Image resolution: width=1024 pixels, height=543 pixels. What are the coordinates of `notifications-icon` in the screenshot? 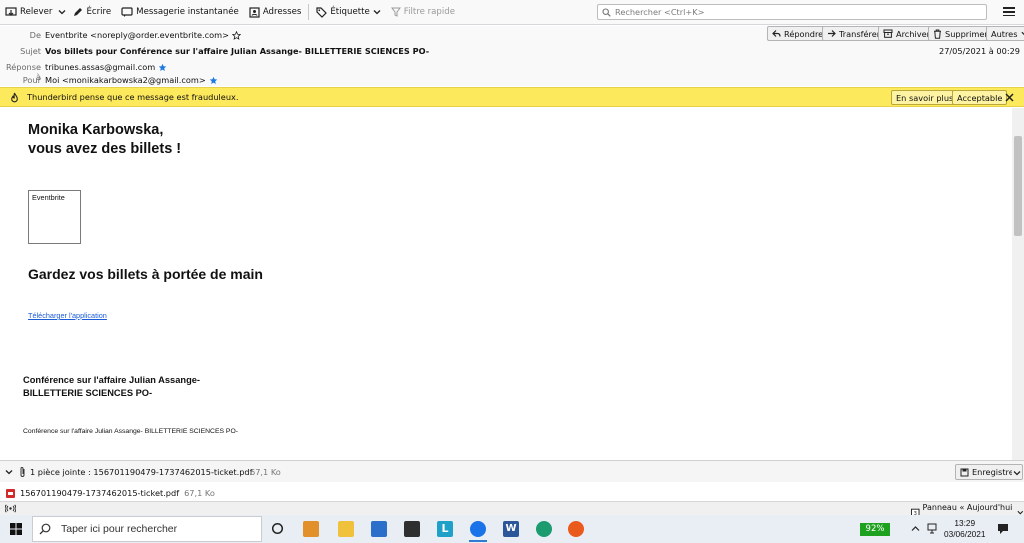 It's located at (1003, 529).